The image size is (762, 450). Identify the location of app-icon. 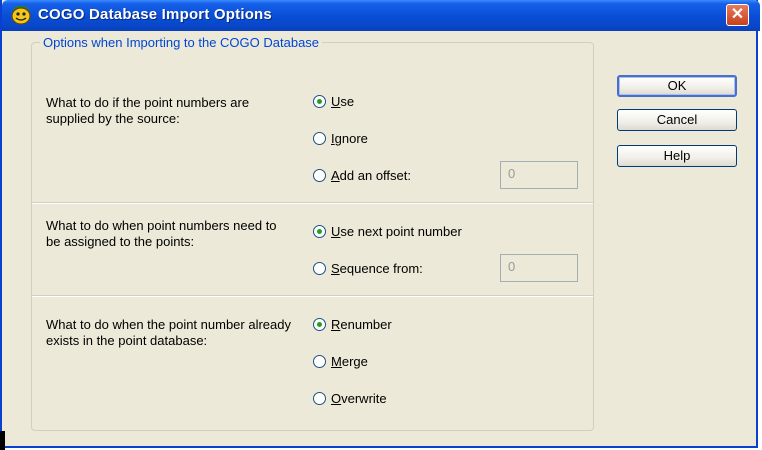
(21, 15).